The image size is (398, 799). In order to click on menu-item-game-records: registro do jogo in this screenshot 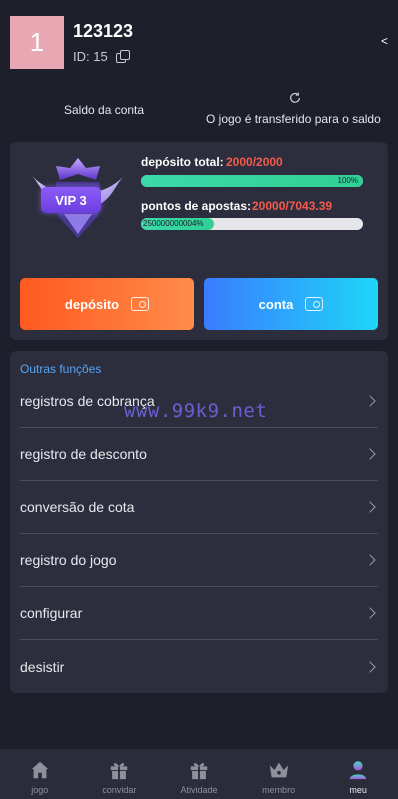, I will do `click(199, 560)`.